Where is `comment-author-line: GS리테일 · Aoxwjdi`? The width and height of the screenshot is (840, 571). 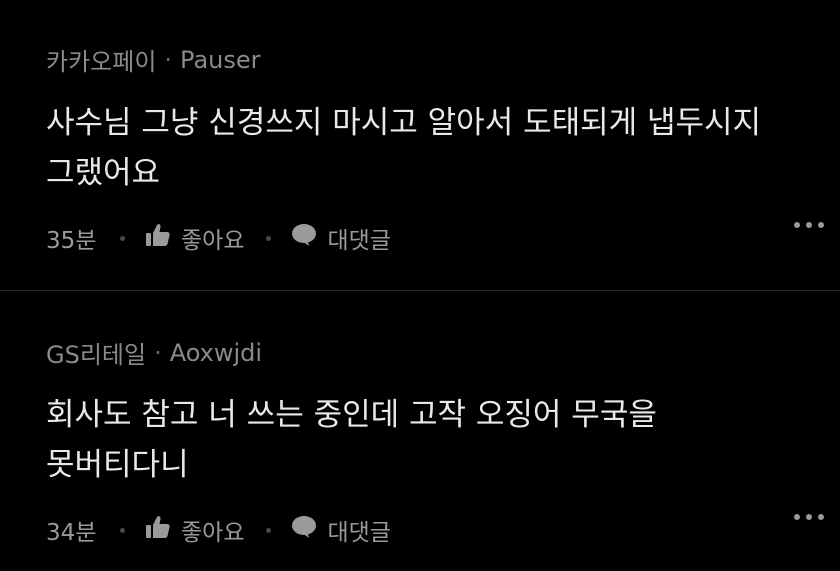
comment-author-line: GS리테일 · Aoxwjdi is located at coordinates (154, 352).